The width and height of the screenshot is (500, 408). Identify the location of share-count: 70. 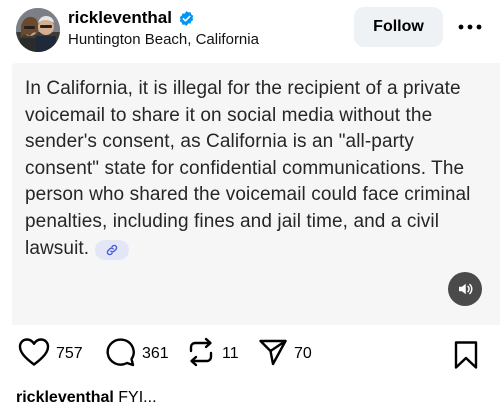
(303, 353).